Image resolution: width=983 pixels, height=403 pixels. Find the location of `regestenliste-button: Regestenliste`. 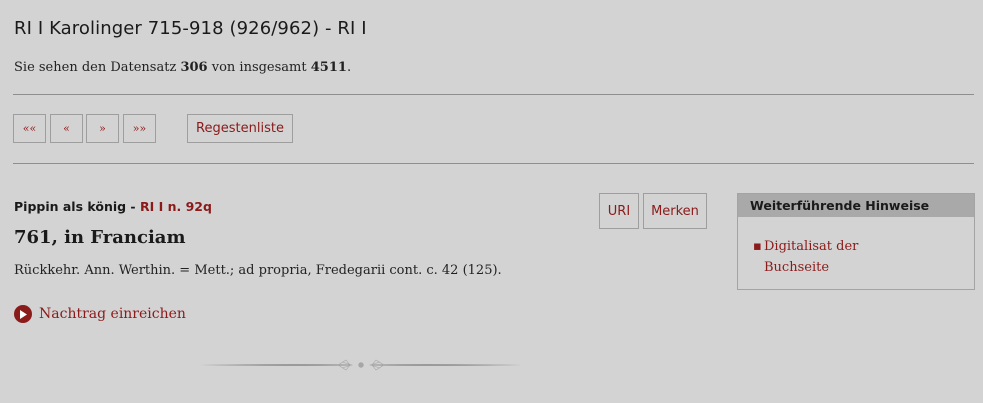

regestenliste-button: Regestenliste is located at coordinates (240, 128).